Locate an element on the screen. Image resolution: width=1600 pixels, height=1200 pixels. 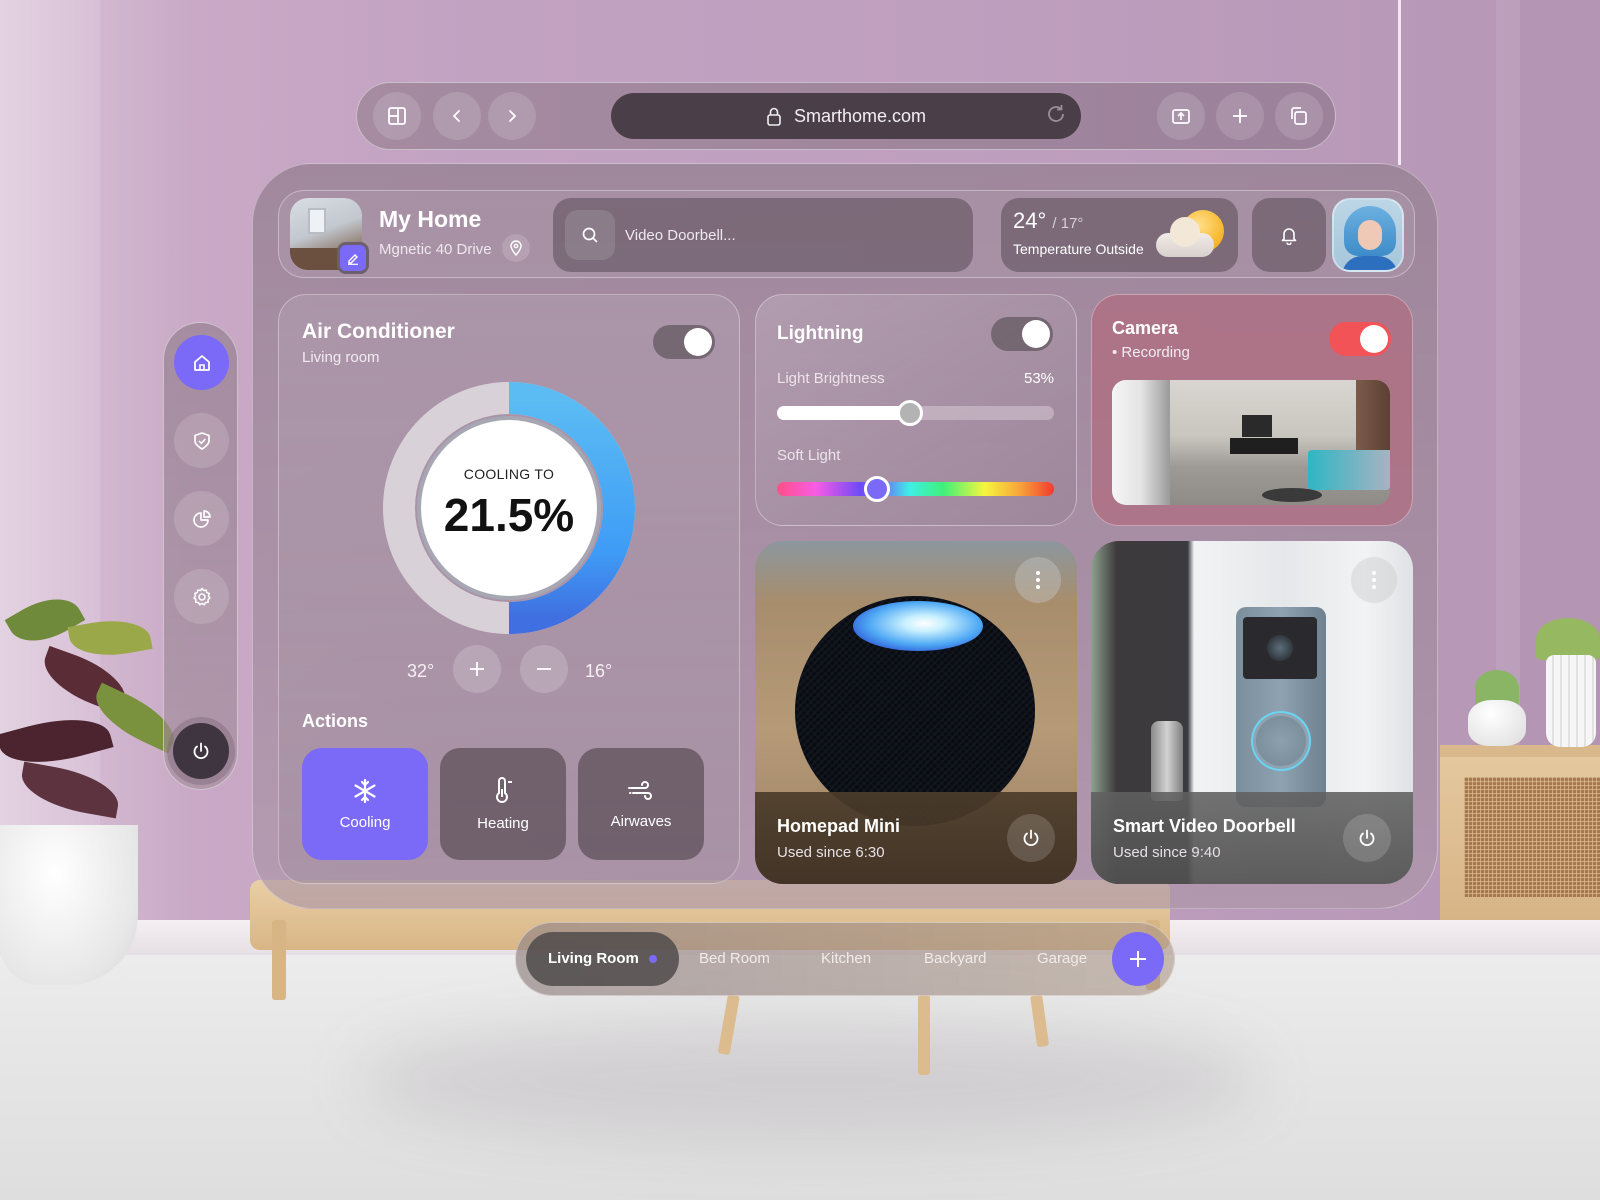
succulent is located at coordinates (1568, 639).